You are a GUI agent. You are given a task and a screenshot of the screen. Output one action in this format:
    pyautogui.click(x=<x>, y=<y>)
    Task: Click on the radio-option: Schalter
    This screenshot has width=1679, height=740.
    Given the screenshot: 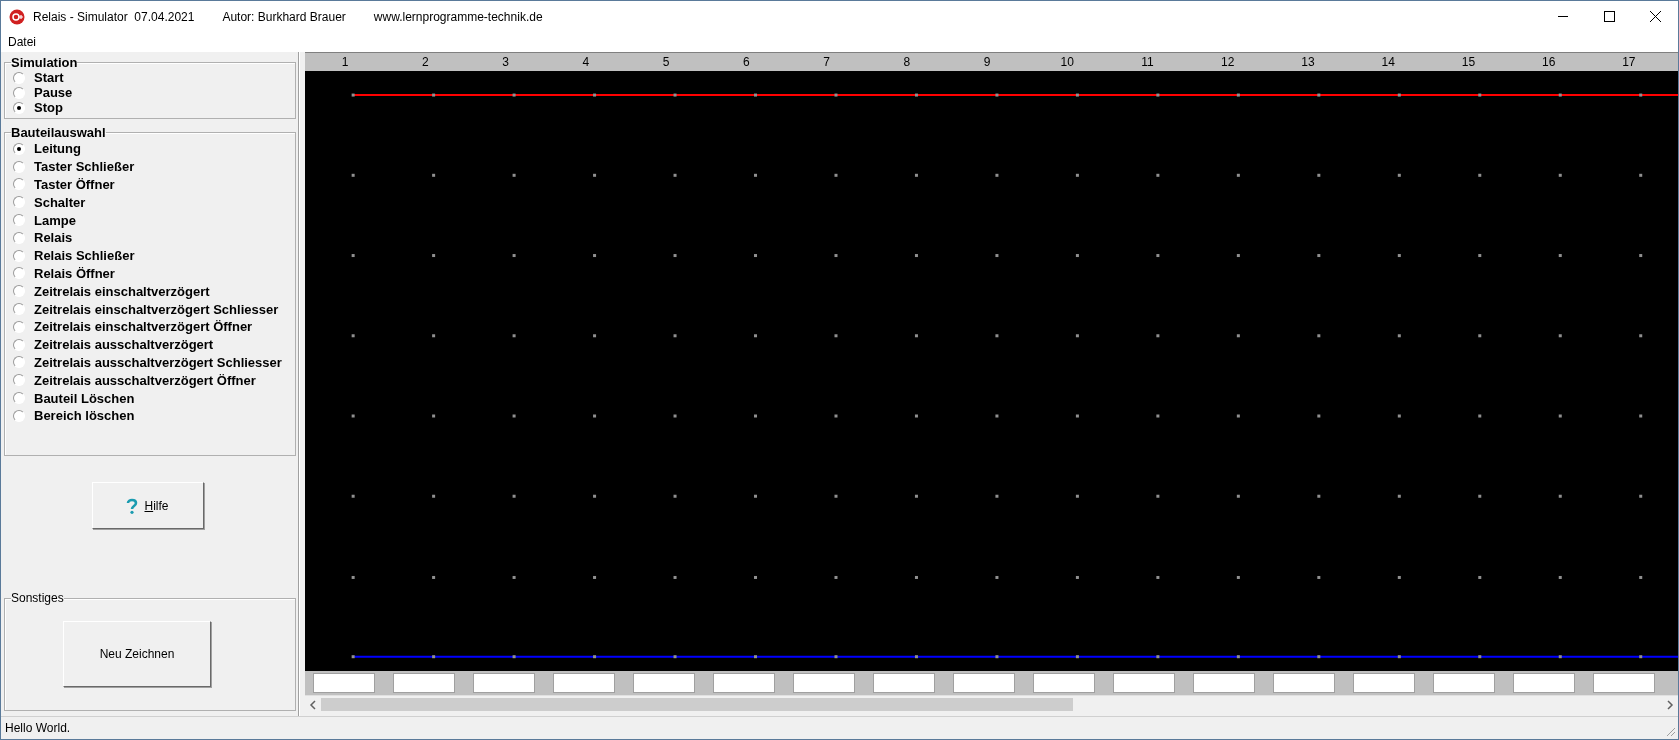 What is the action you would take?
    pyautogui.click(x=154, y=202)
    